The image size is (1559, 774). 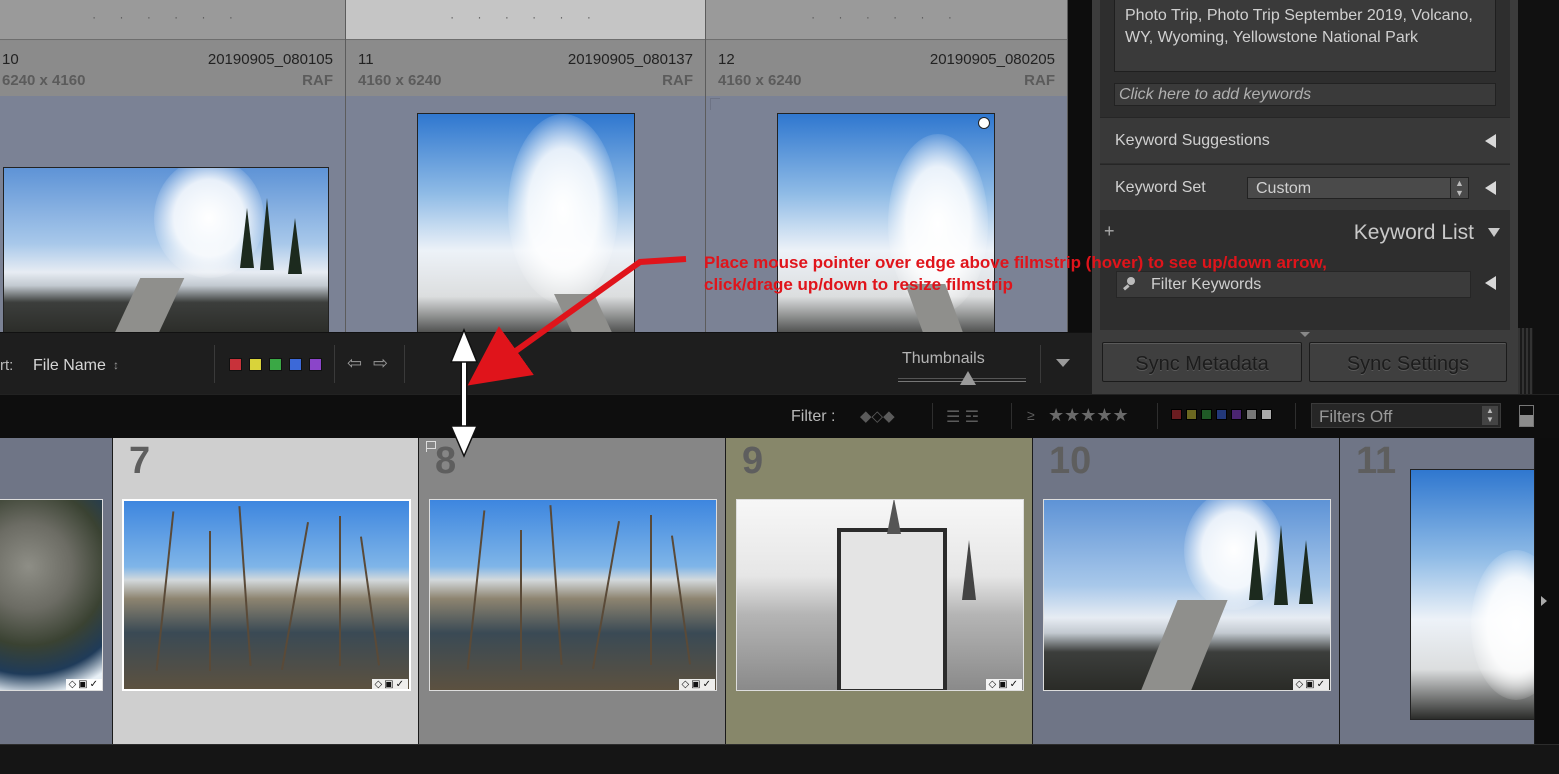 I want to click on rating-stars: ★★★★★, so click(x=1088, y=415).